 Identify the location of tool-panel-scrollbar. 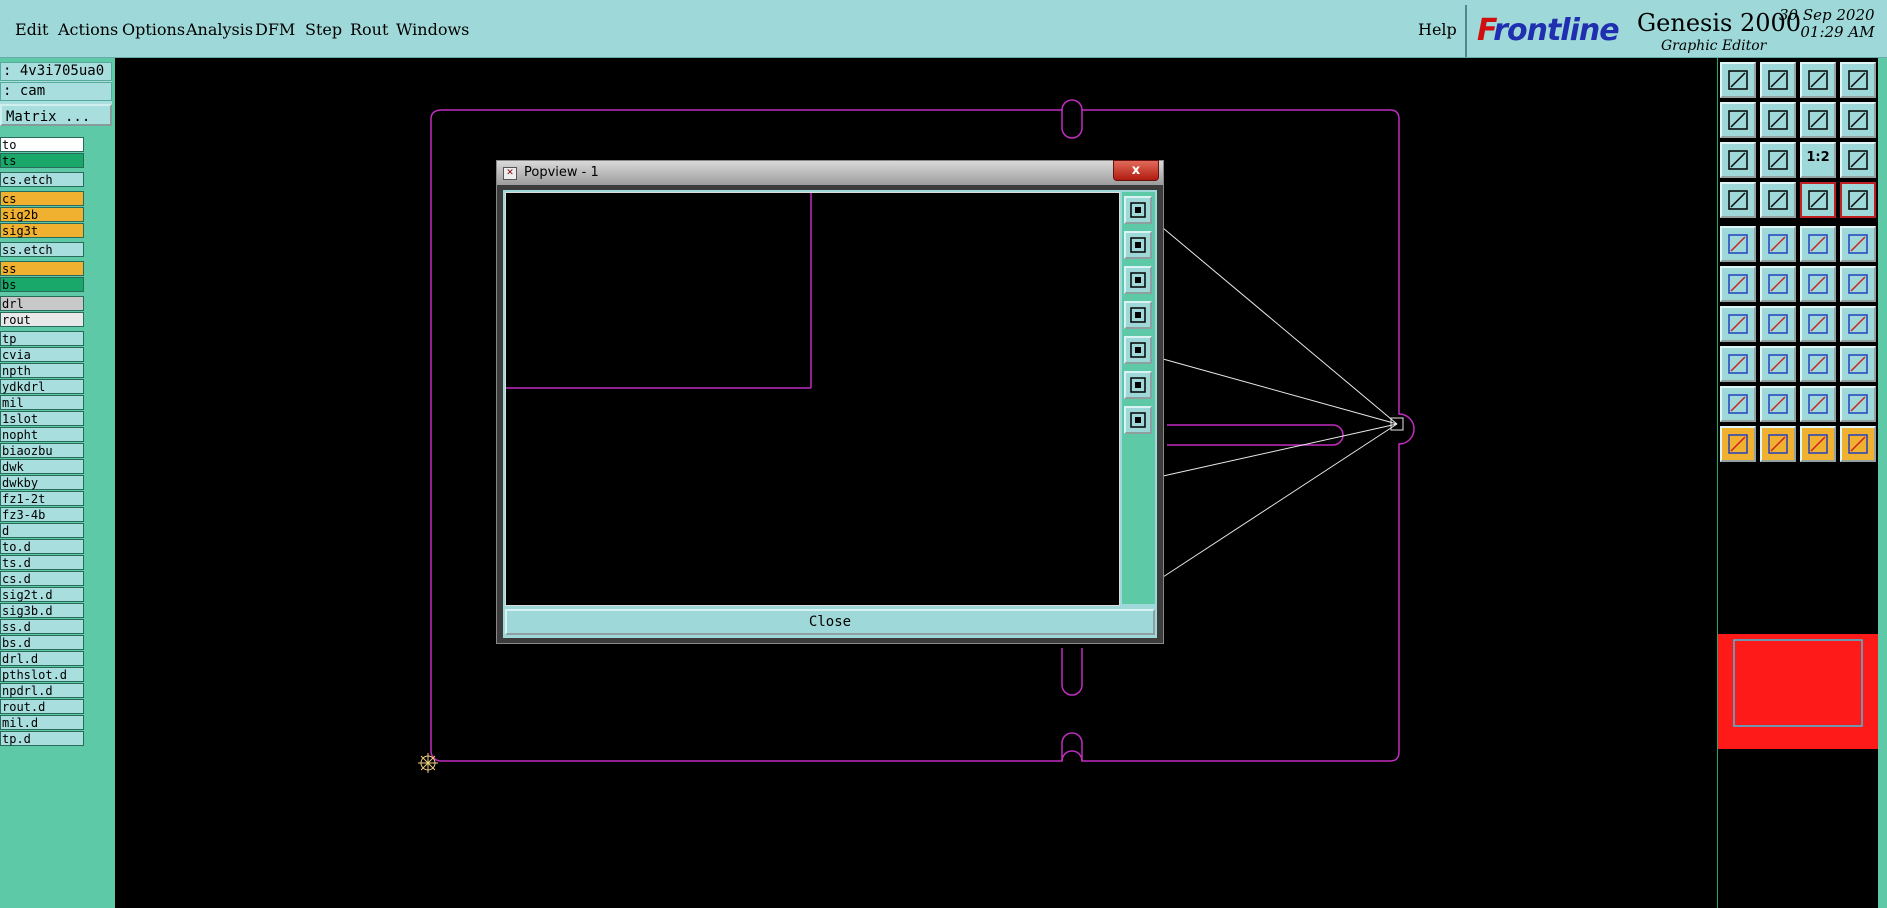
(1882, 483).